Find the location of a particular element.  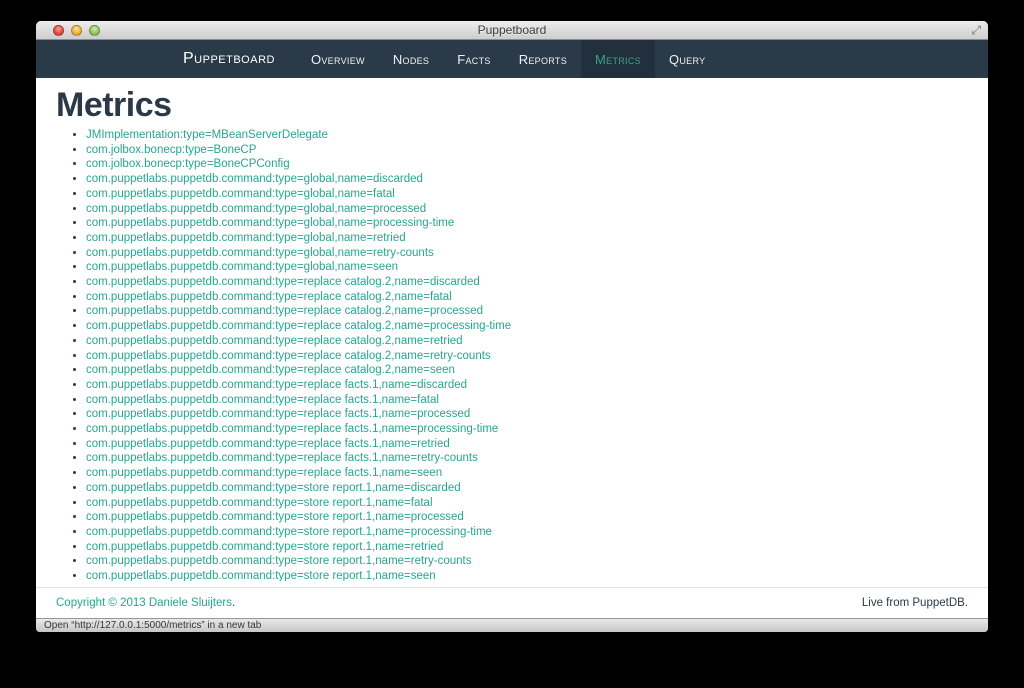

nav-item-overview: Overview is located at coordinates (338, 59).